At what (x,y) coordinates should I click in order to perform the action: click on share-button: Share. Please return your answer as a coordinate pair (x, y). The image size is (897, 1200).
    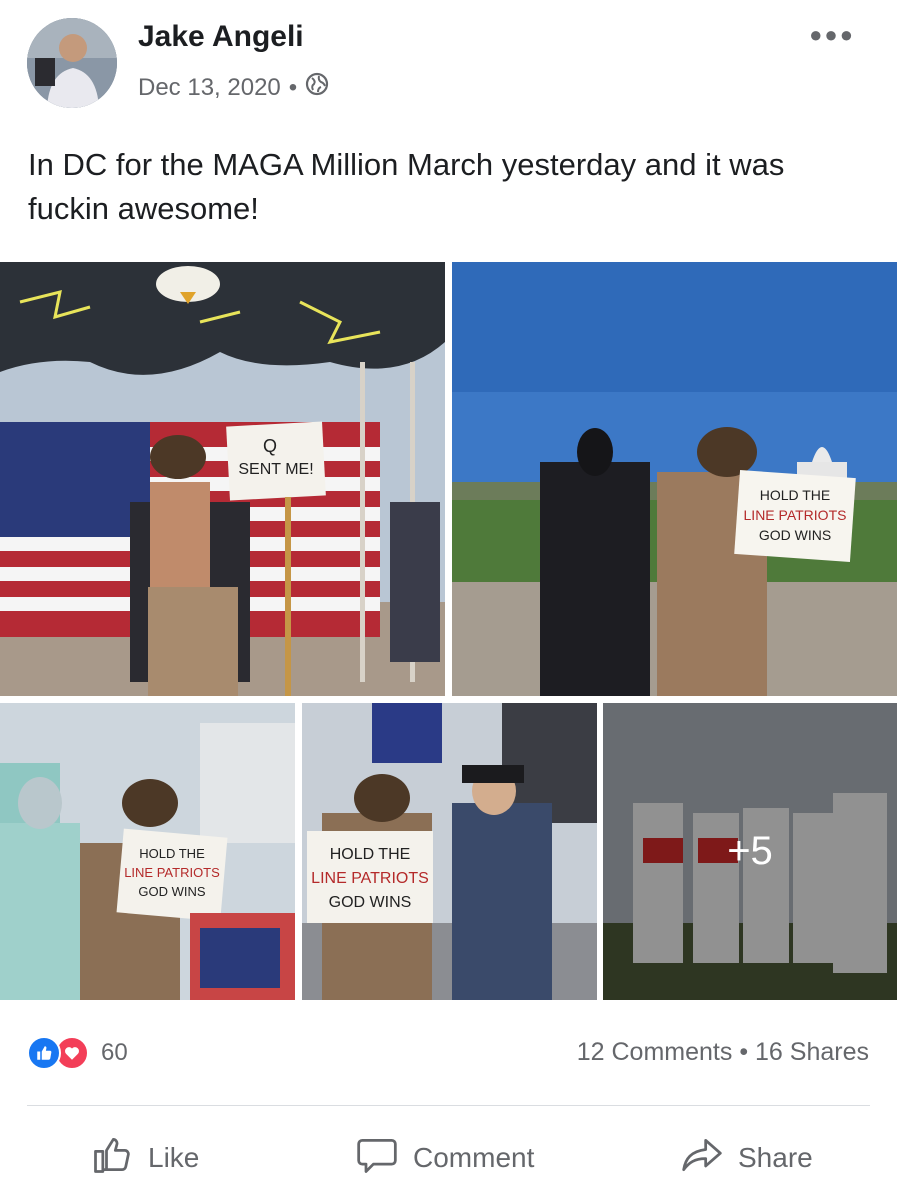
    Looking at the image, I should click on (746, 1158).